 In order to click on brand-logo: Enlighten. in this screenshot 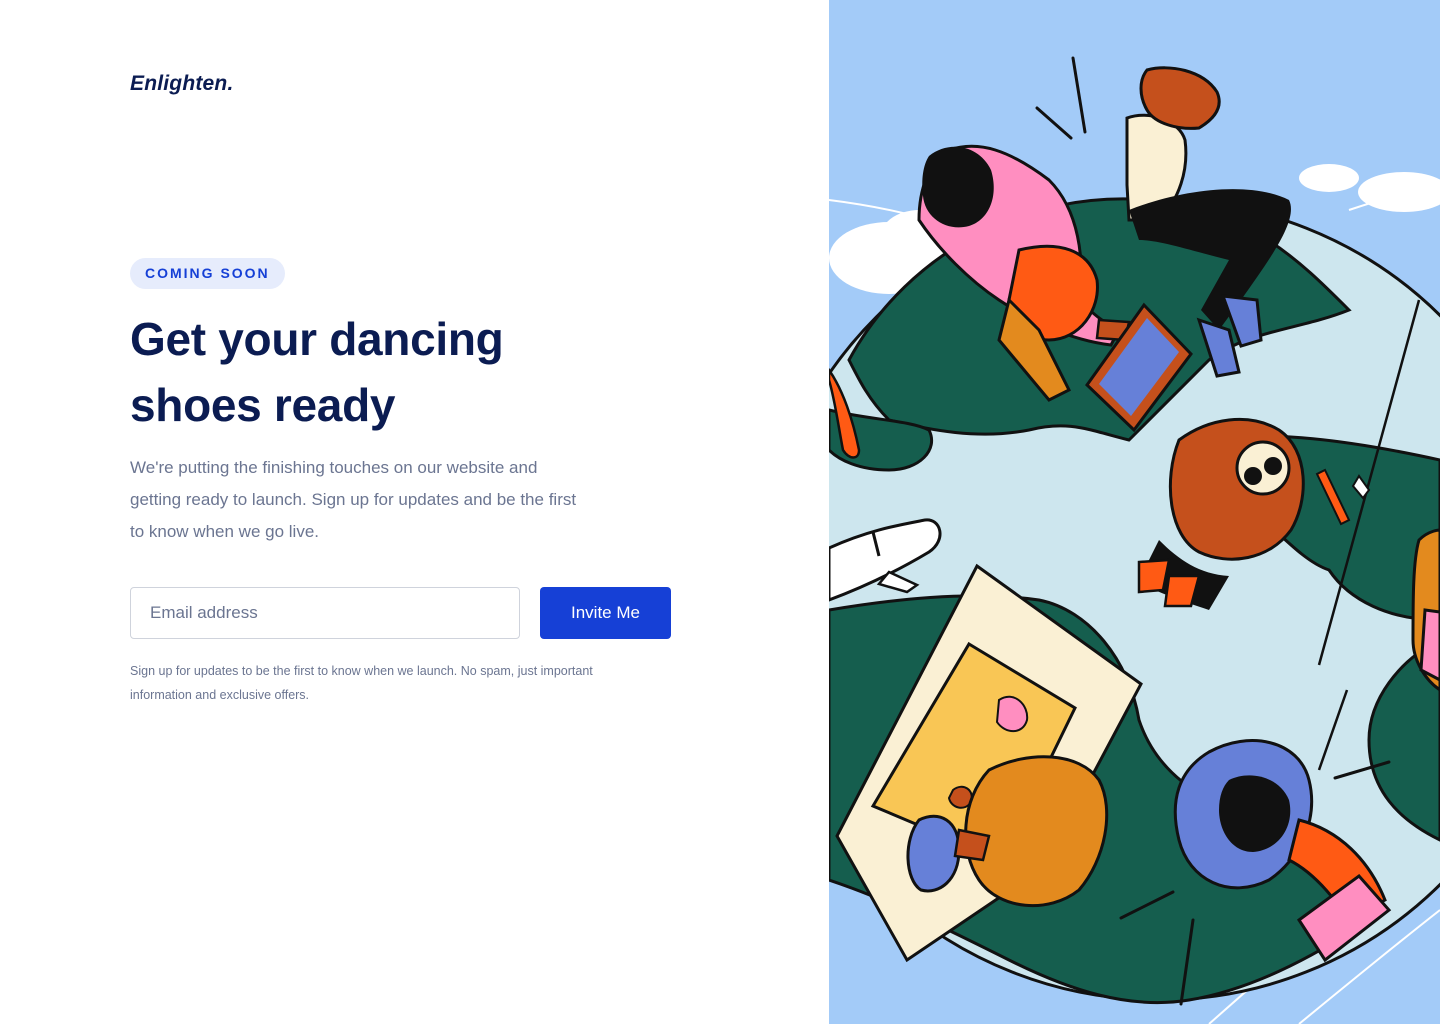, I will do `click(182, 84)`.